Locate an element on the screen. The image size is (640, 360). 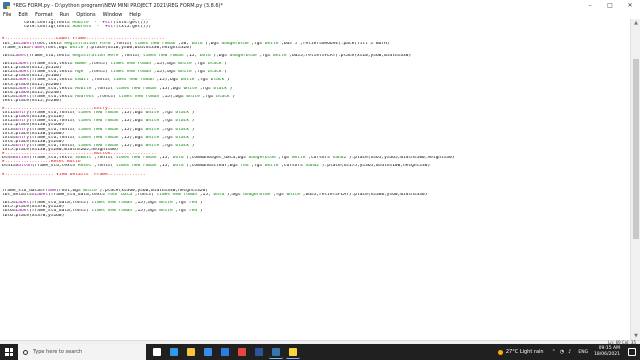
maximize-button: □ is located at coordinates (610, 5).